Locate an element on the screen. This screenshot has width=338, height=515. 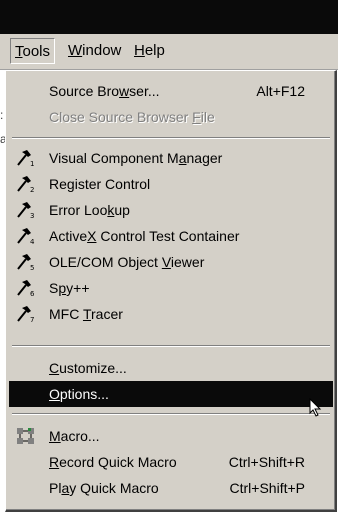
menu-item-close-source-browser-file: Close Source Browser File is located at coordinates (171, 117).